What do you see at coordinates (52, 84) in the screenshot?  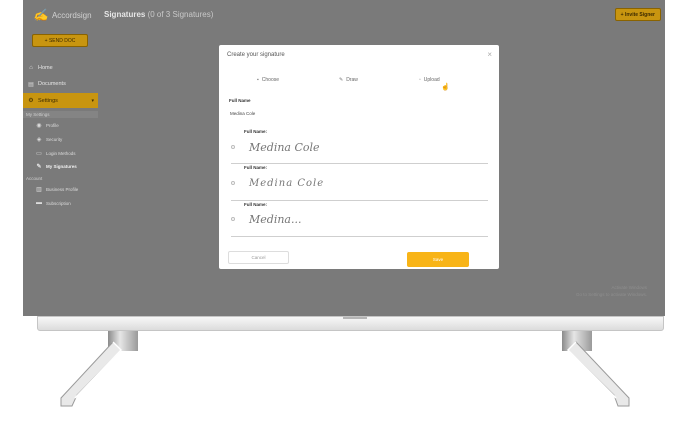 I see `sidebar-item-label: Documents` at bounding box center [52, 84].